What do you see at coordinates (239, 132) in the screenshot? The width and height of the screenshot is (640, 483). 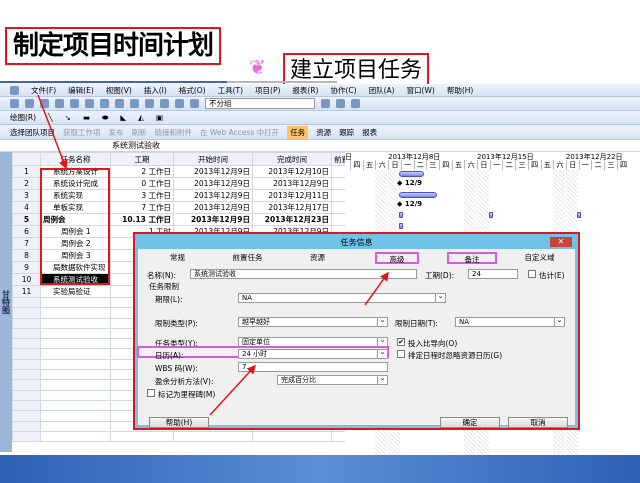 I see `open-web-access-button: 在 Web Access 中打开` at bounding box center [239, 132].